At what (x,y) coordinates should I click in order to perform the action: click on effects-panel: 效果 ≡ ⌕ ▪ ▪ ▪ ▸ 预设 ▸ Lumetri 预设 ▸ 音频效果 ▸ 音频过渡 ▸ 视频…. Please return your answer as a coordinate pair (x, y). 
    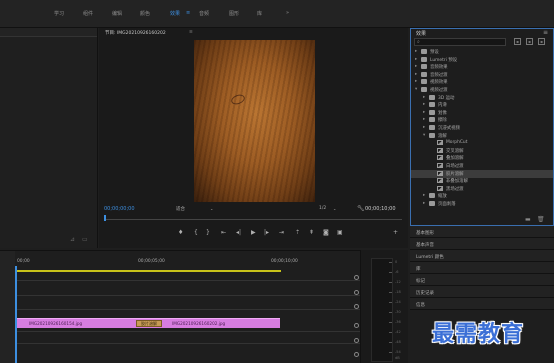
    Looking at the image, I should click on (482, 127).